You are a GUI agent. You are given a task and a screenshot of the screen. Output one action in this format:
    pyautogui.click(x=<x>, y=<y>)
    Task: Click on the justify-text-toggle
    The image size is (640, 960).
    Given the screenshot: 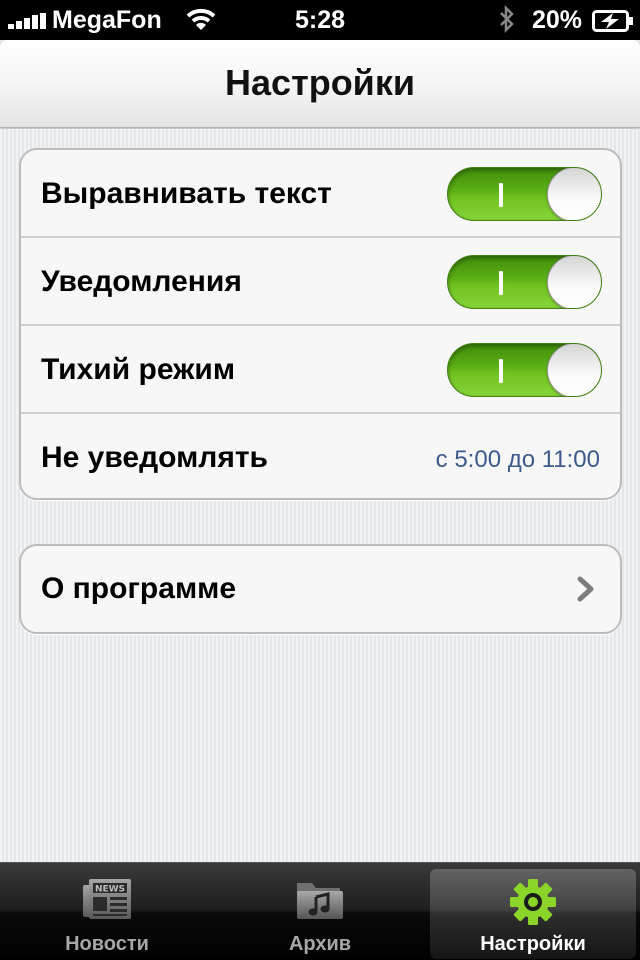 What is the action you would take?
    pyautogui.click(x=524, y=194)
    